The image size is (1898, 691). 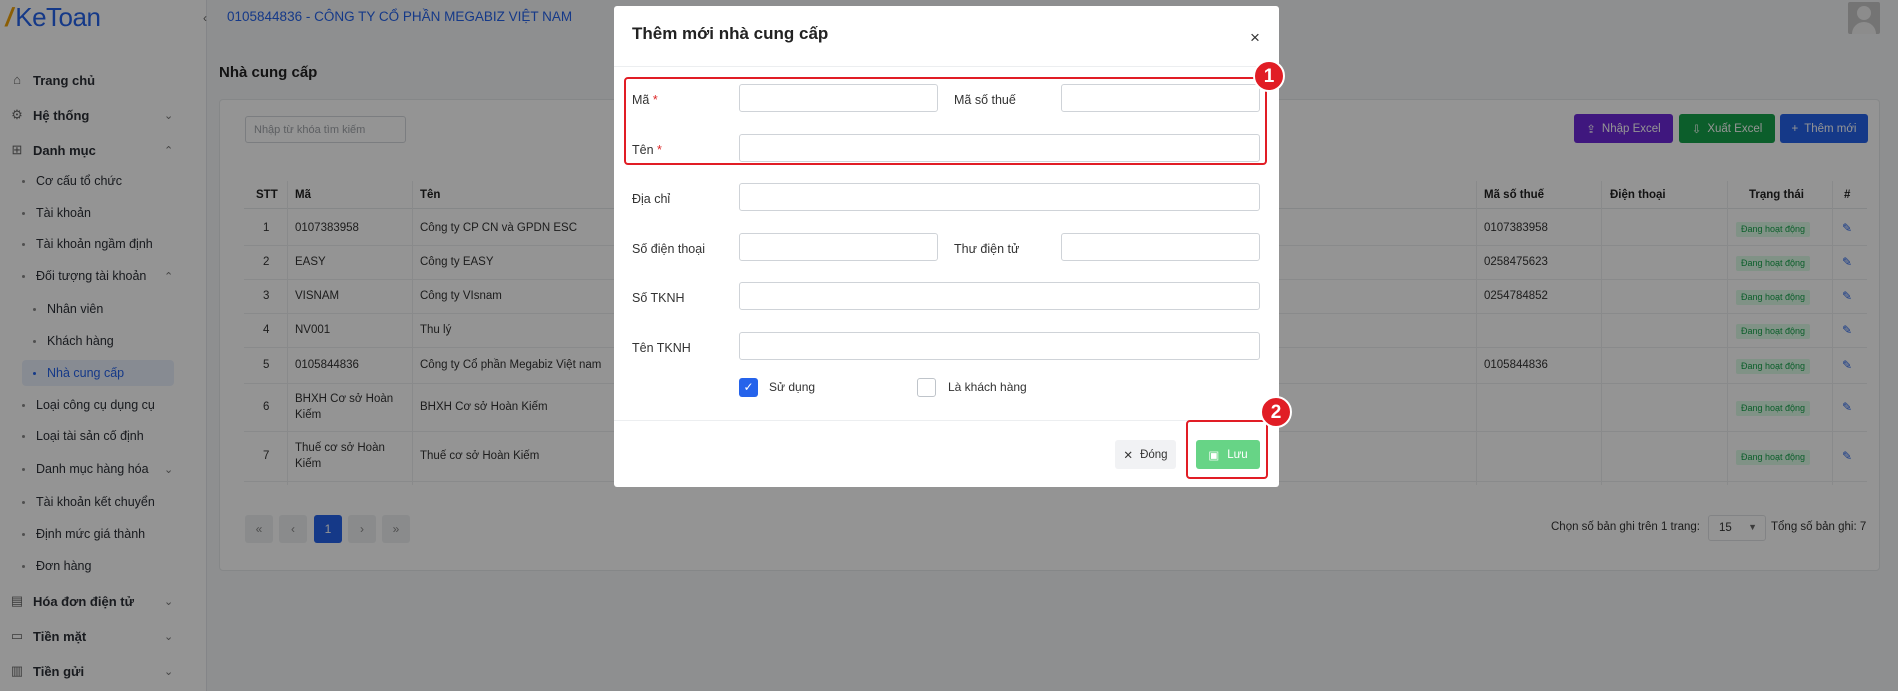 What do you see at coordinates (651, 199) in the screenshot?
I see `field-label-dia-chi: Địa chỉ` at bounding box center [651, 199].